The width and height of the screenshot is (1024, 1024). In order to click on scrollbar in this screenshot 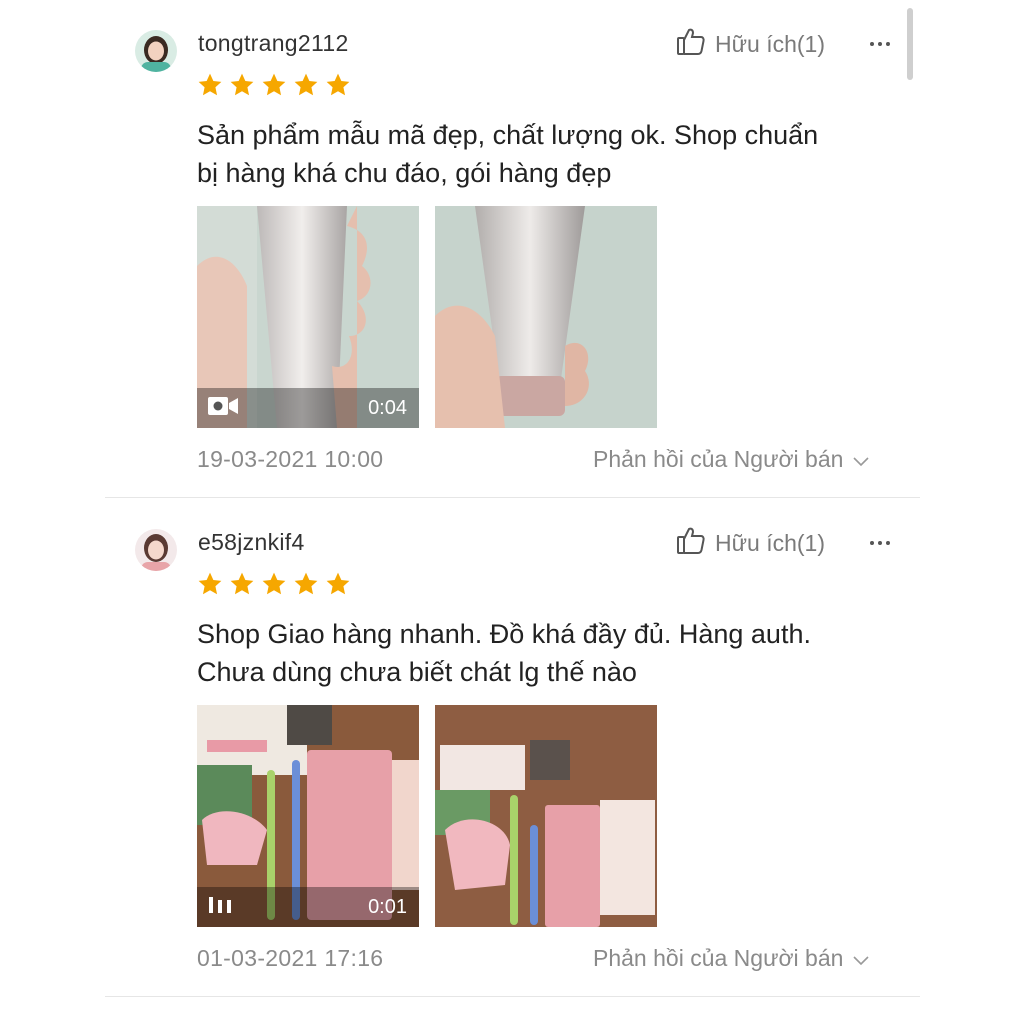, I will do `click(910, 44)`.